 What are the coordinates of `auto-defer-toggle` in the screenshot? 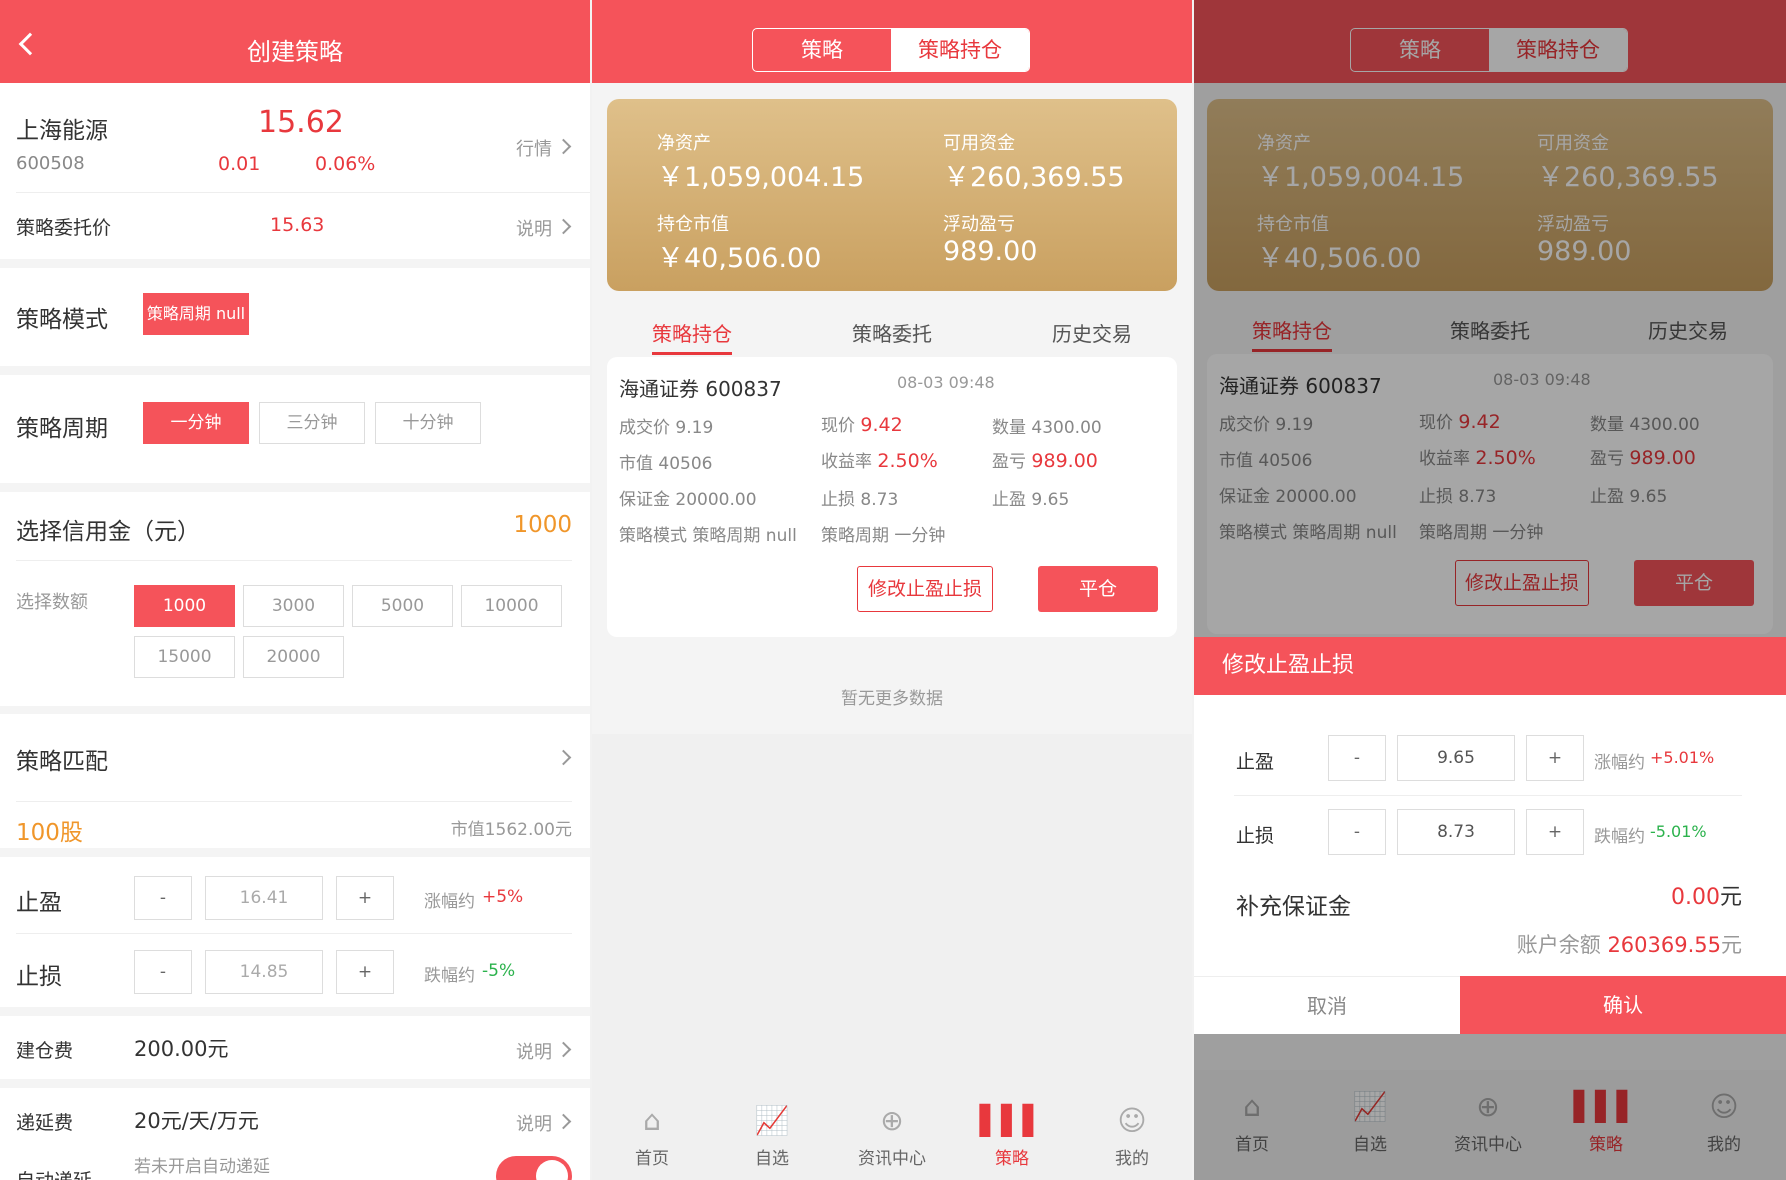 It's located at (534, 1168).